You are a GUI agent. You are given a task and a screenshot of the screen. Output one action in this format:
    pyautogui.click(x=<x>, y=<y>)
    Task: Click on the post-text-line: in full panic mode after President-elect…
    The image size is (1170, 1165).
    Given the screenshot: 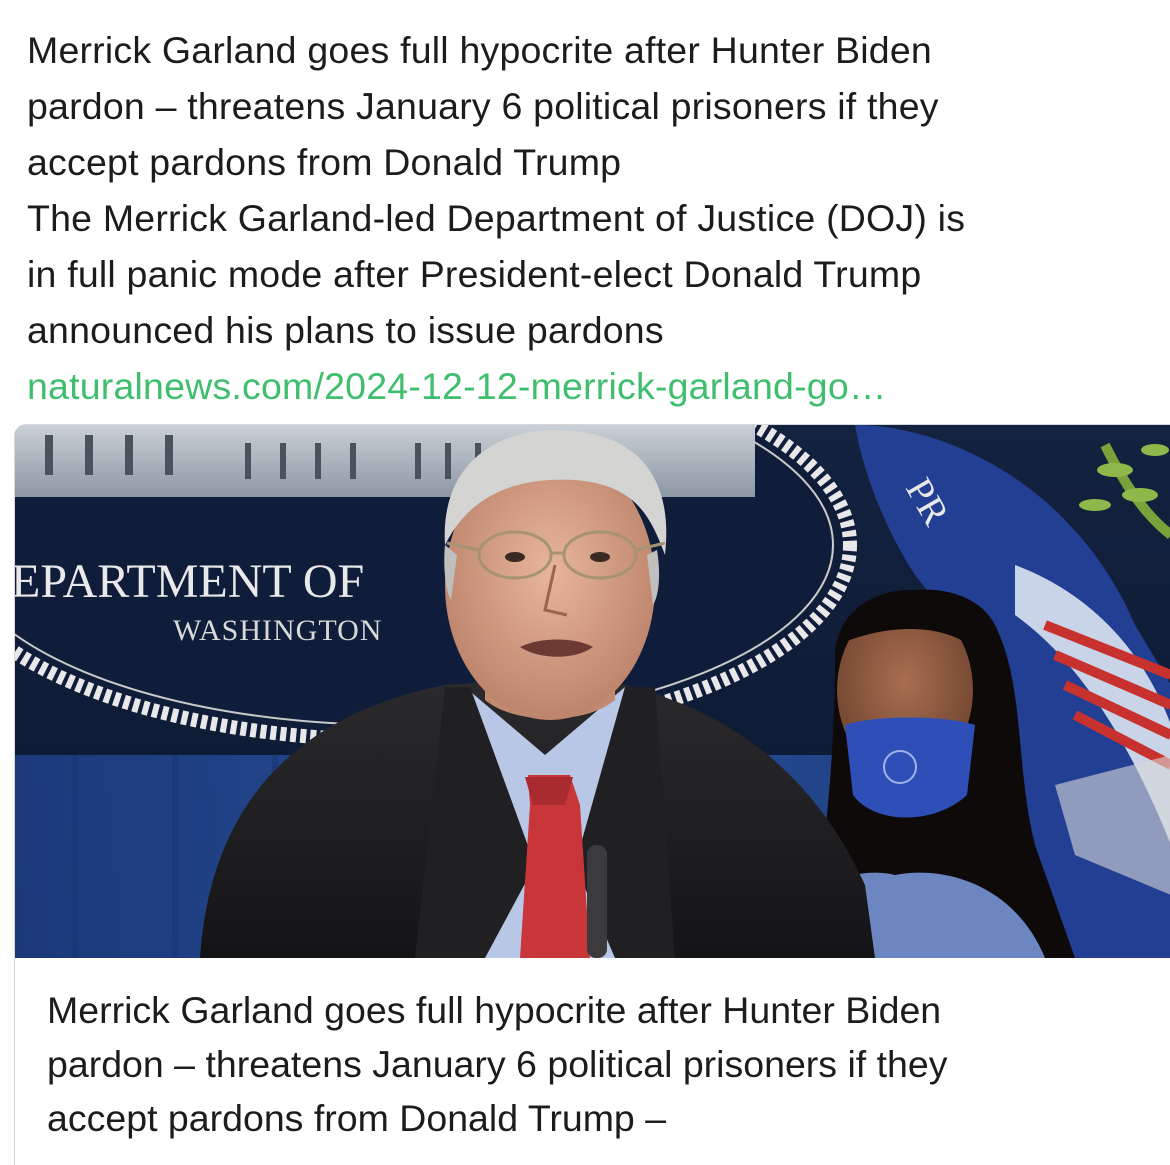 What is the action you would take?
    pyautogui.click(x=474, y=274)
    